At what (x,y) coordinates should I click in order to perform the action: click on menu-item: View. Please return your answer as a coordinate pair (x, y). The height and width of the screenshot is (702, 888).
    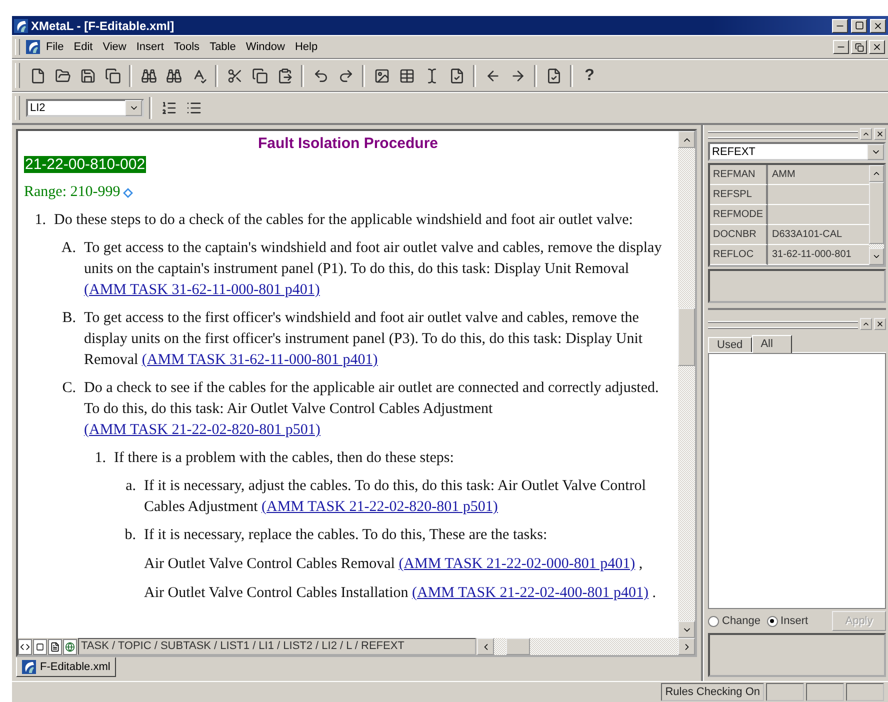
    Looking at the image, I should click on (114, 47).